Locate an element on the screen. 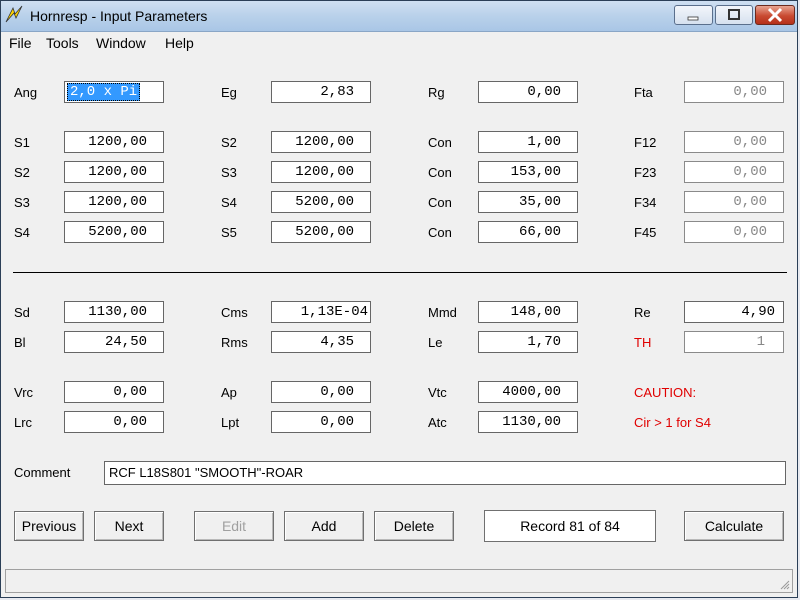 This screenshot has height=600, width=800. s2-field: 1200,00 is located at coordinates (321, 142).